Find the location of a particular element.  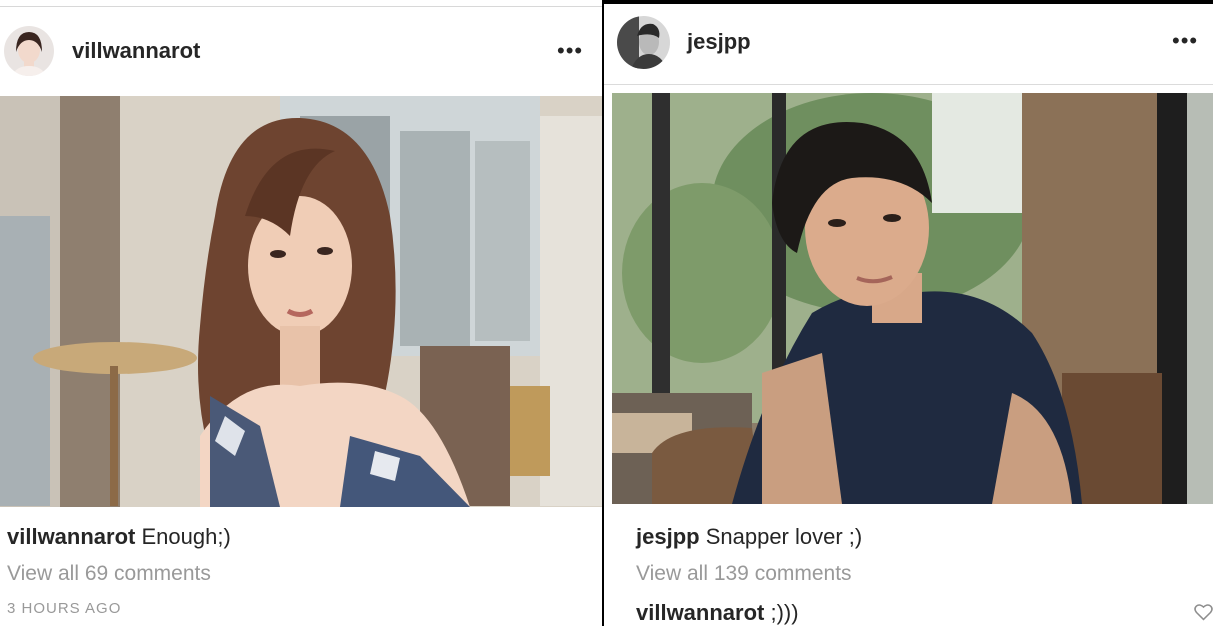

comment-text: ;))) is located at coordinates (784, 612).